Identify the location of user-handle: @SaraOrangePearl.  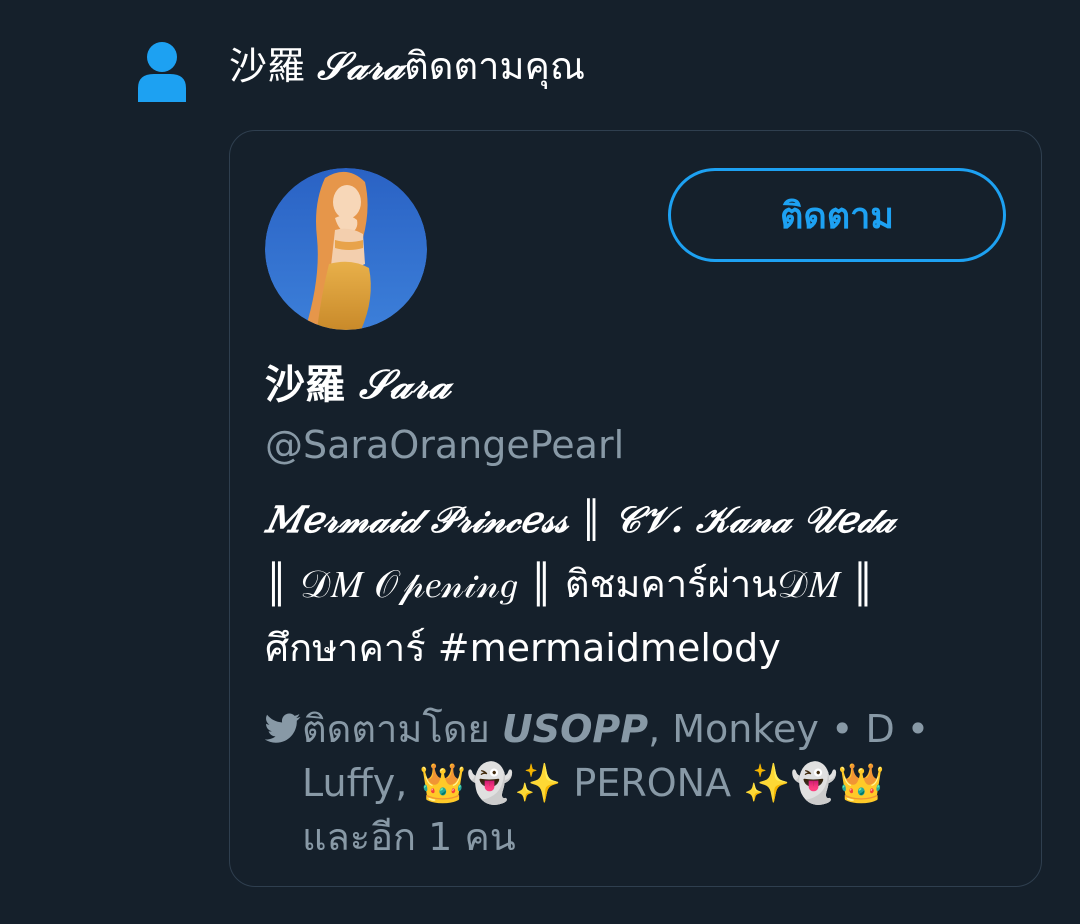
(444, 445).